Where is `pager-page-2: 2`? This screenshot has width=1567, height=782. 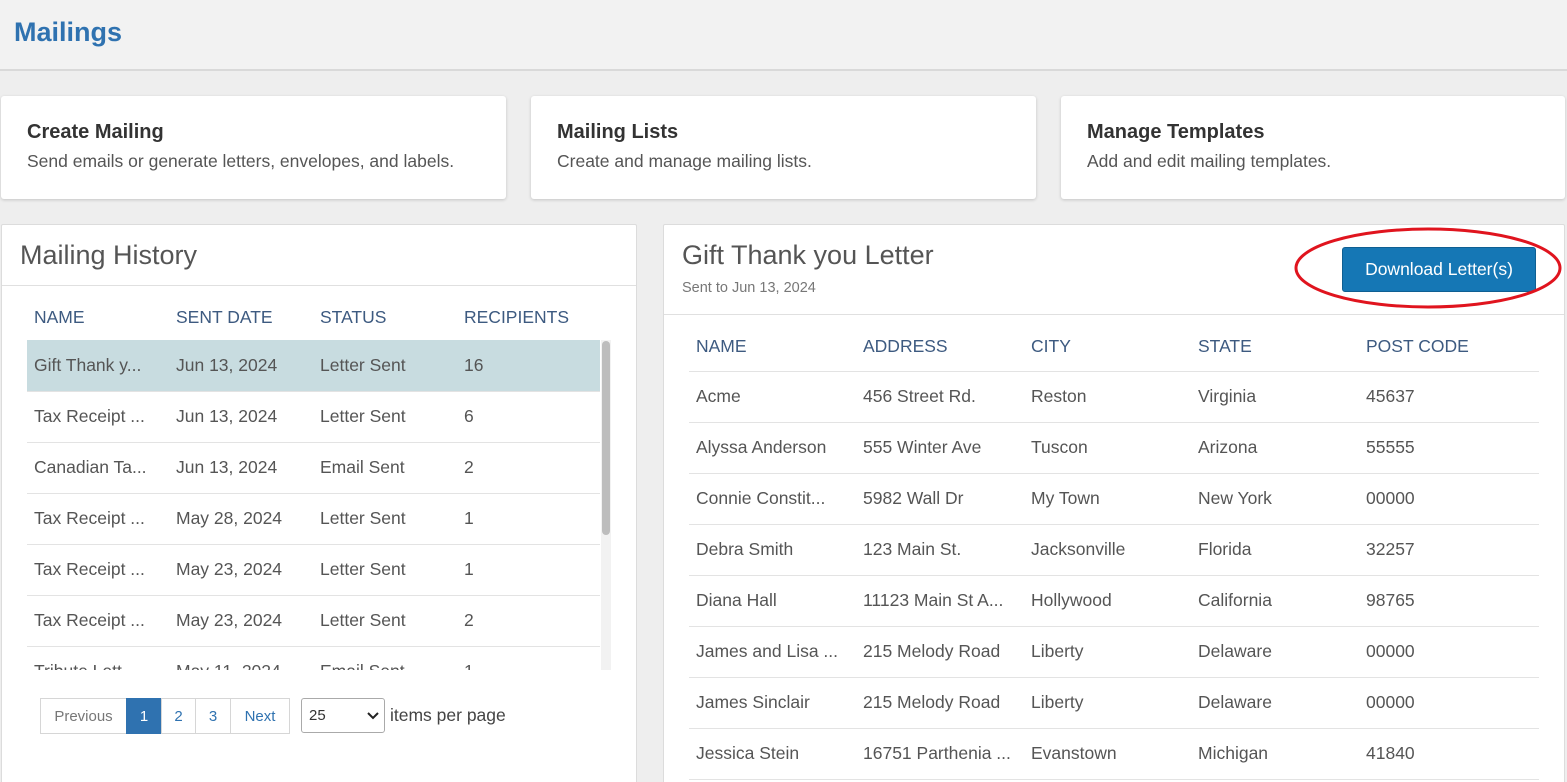 pager-page-2: 2 is located at coordinates (178, 716).